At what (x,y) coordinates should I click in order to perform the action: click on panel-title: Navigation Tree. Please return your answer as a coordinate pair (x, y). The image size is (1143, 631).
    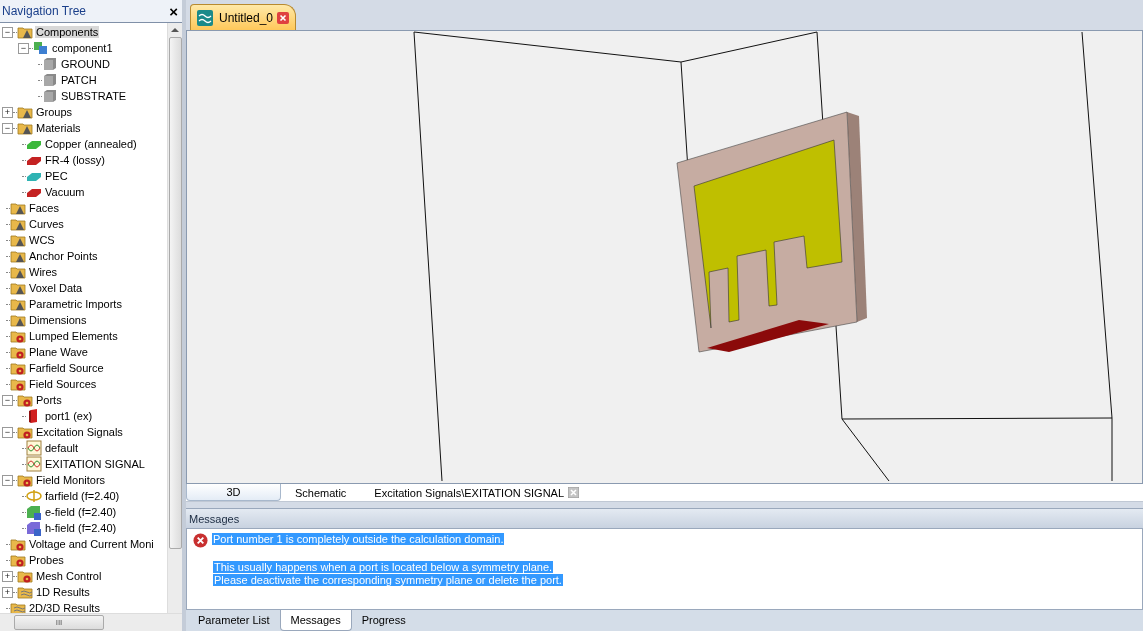
    Looking at the image, I should click on (44, 11).